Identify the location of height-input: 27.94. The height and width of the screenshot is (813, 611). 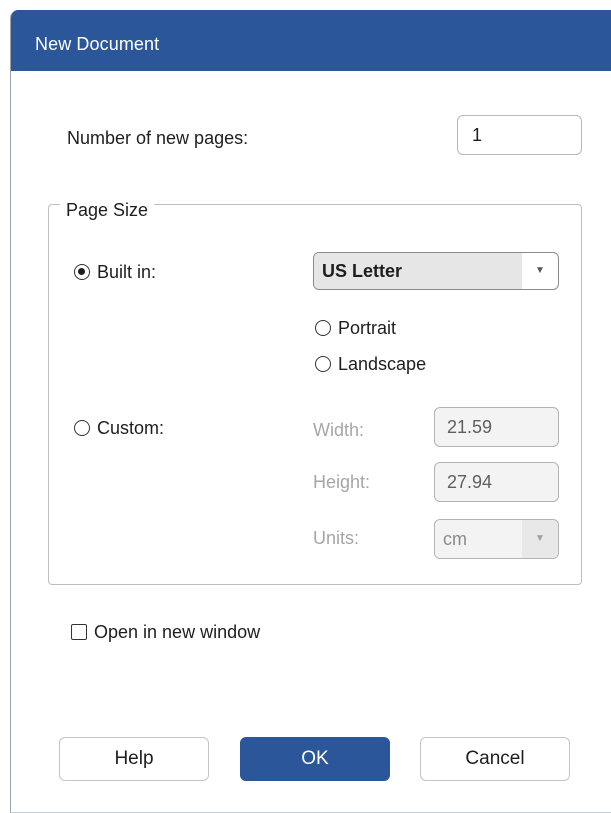
(496, 482).